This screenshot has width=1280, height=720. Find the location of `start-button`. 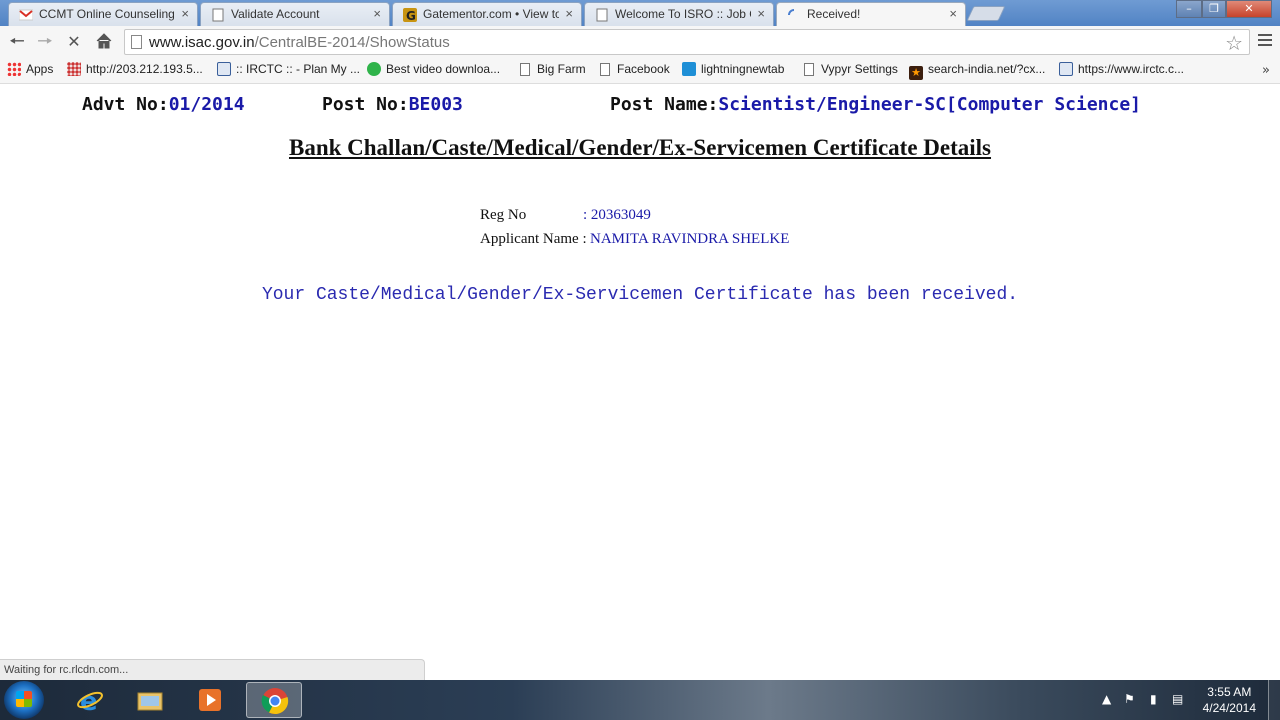

start-button is located at coordinates (24, 700).